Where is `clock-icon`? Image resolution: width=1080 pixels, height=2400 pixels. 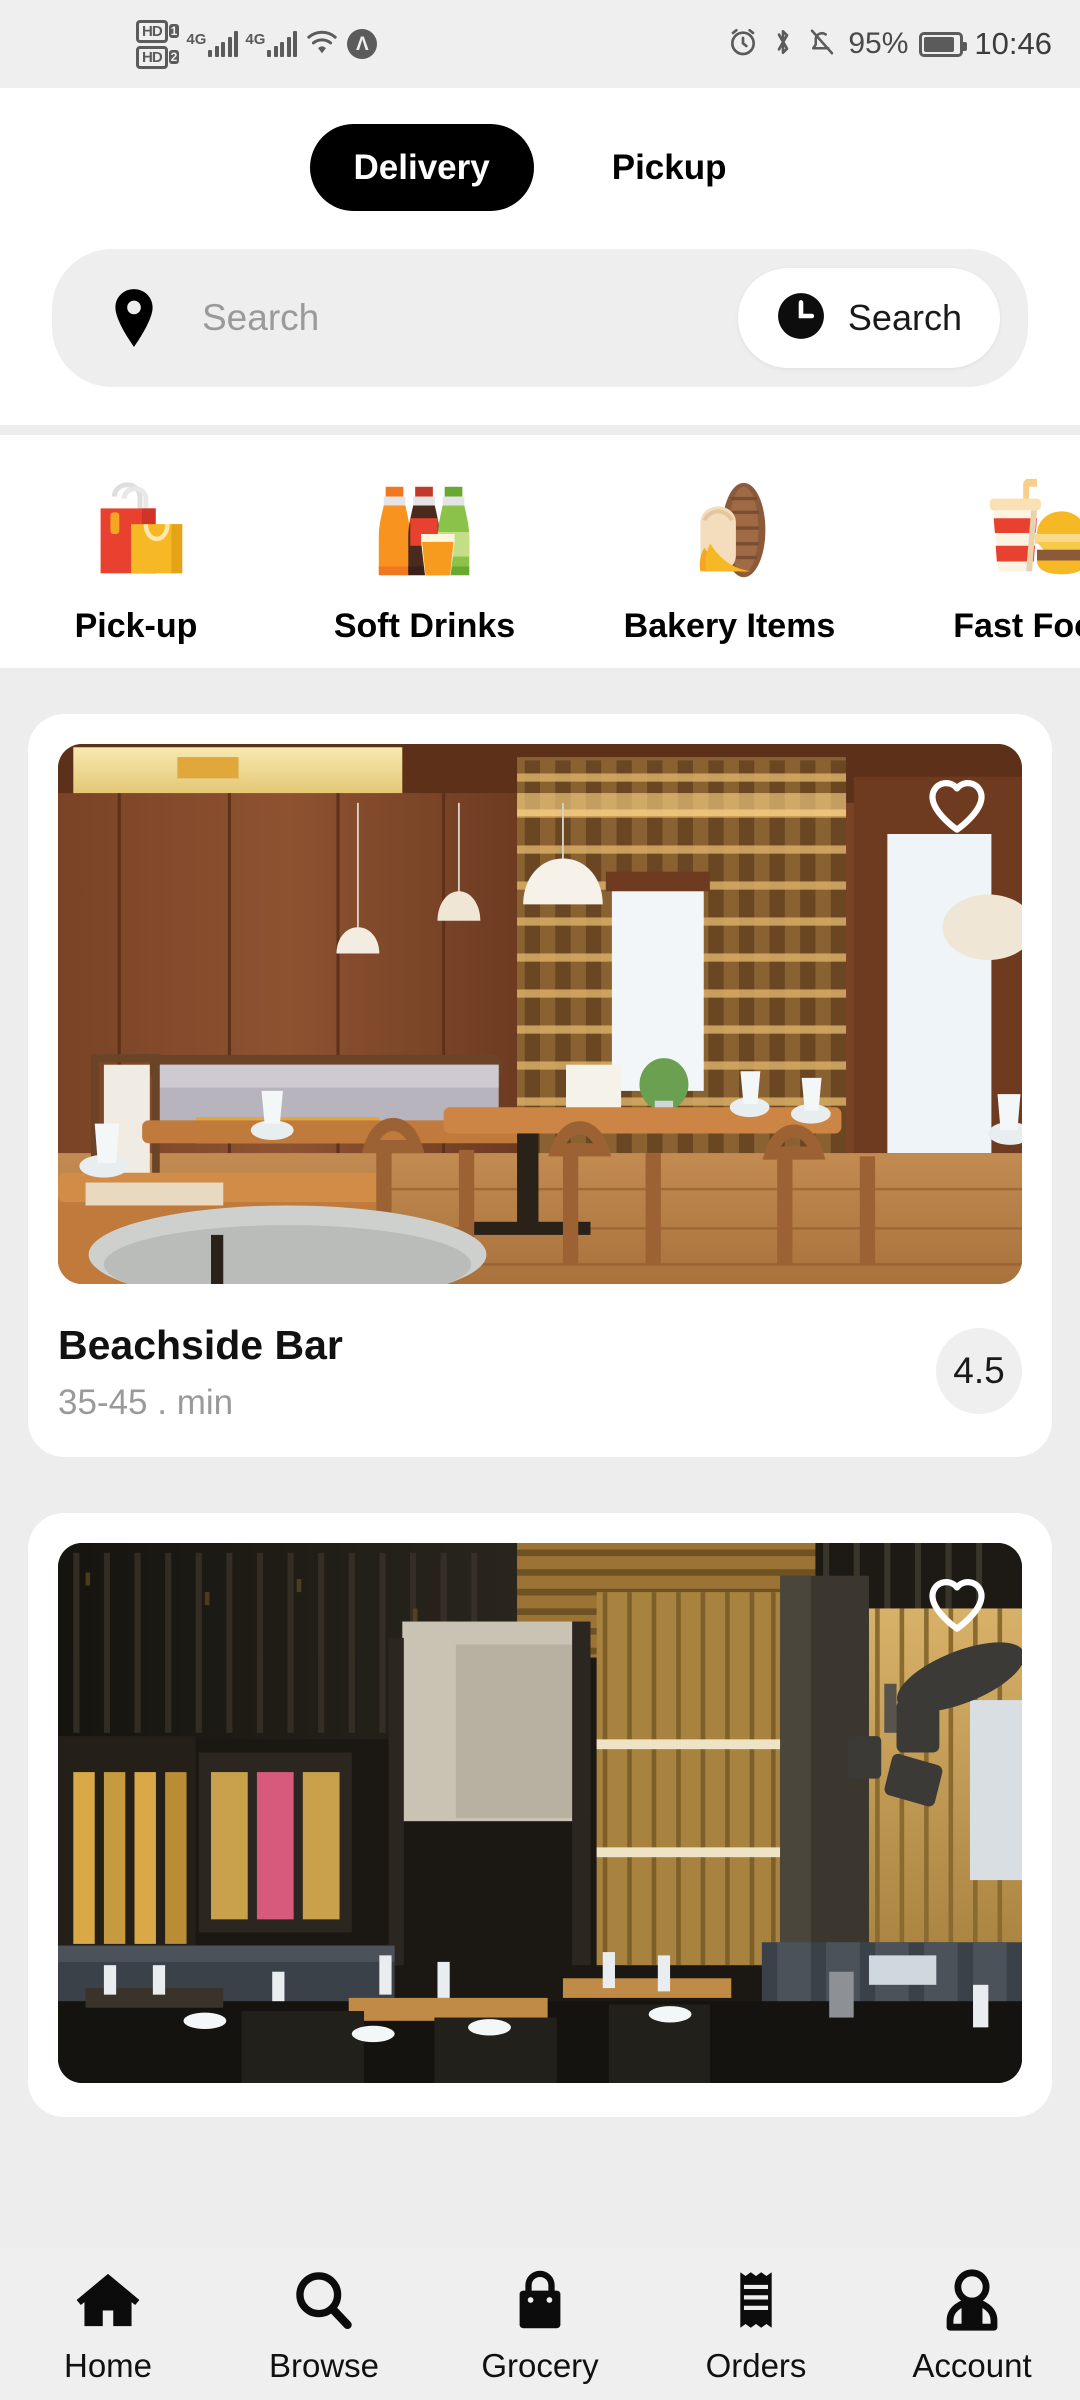
clock-icon is located at coordinates (801, 318).